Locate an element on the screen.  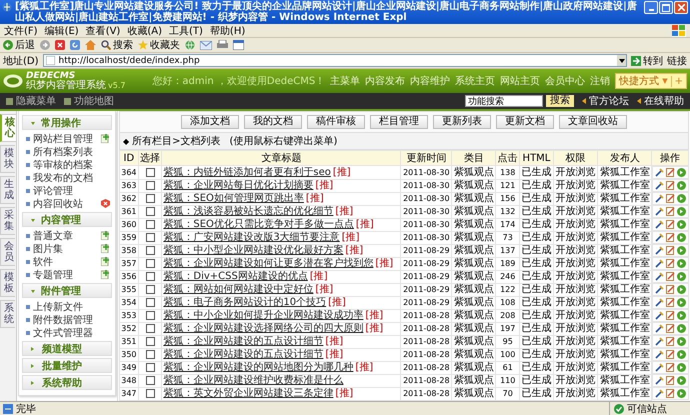
sidebar-item: 所有档案列表 is located at coordinates (63, 151).